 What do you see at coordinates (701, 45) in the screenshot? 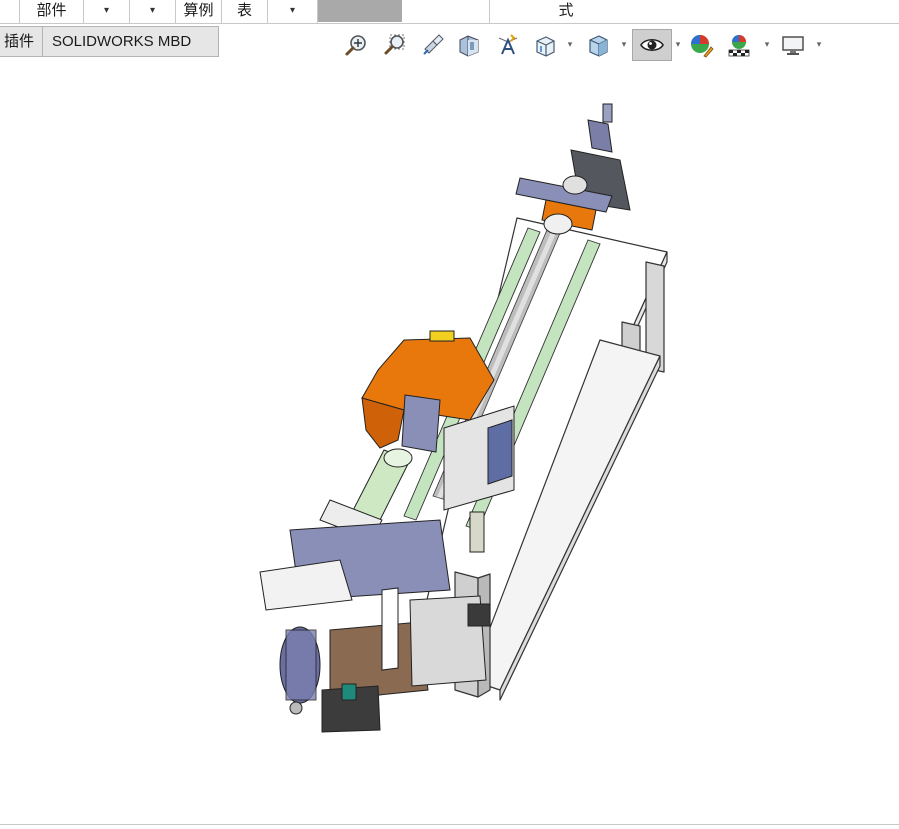
I see `edit-appearance-icon` at bounding box center [701, 45].